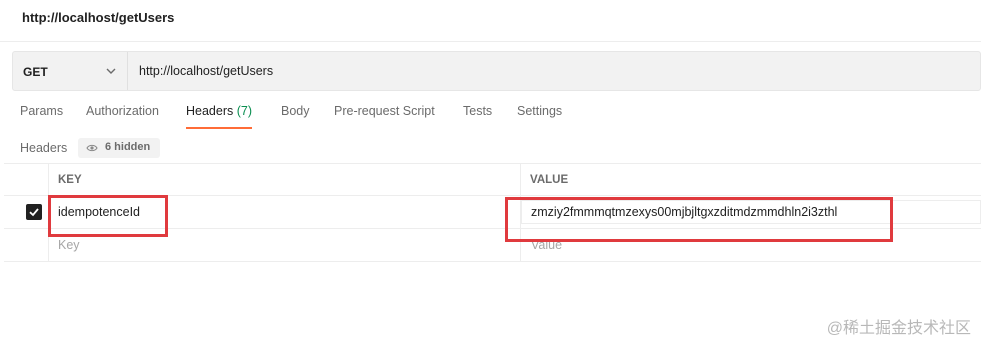 The image size is (981, 350). I want to click on tab-headers: Headers (7), so click(219, 117).